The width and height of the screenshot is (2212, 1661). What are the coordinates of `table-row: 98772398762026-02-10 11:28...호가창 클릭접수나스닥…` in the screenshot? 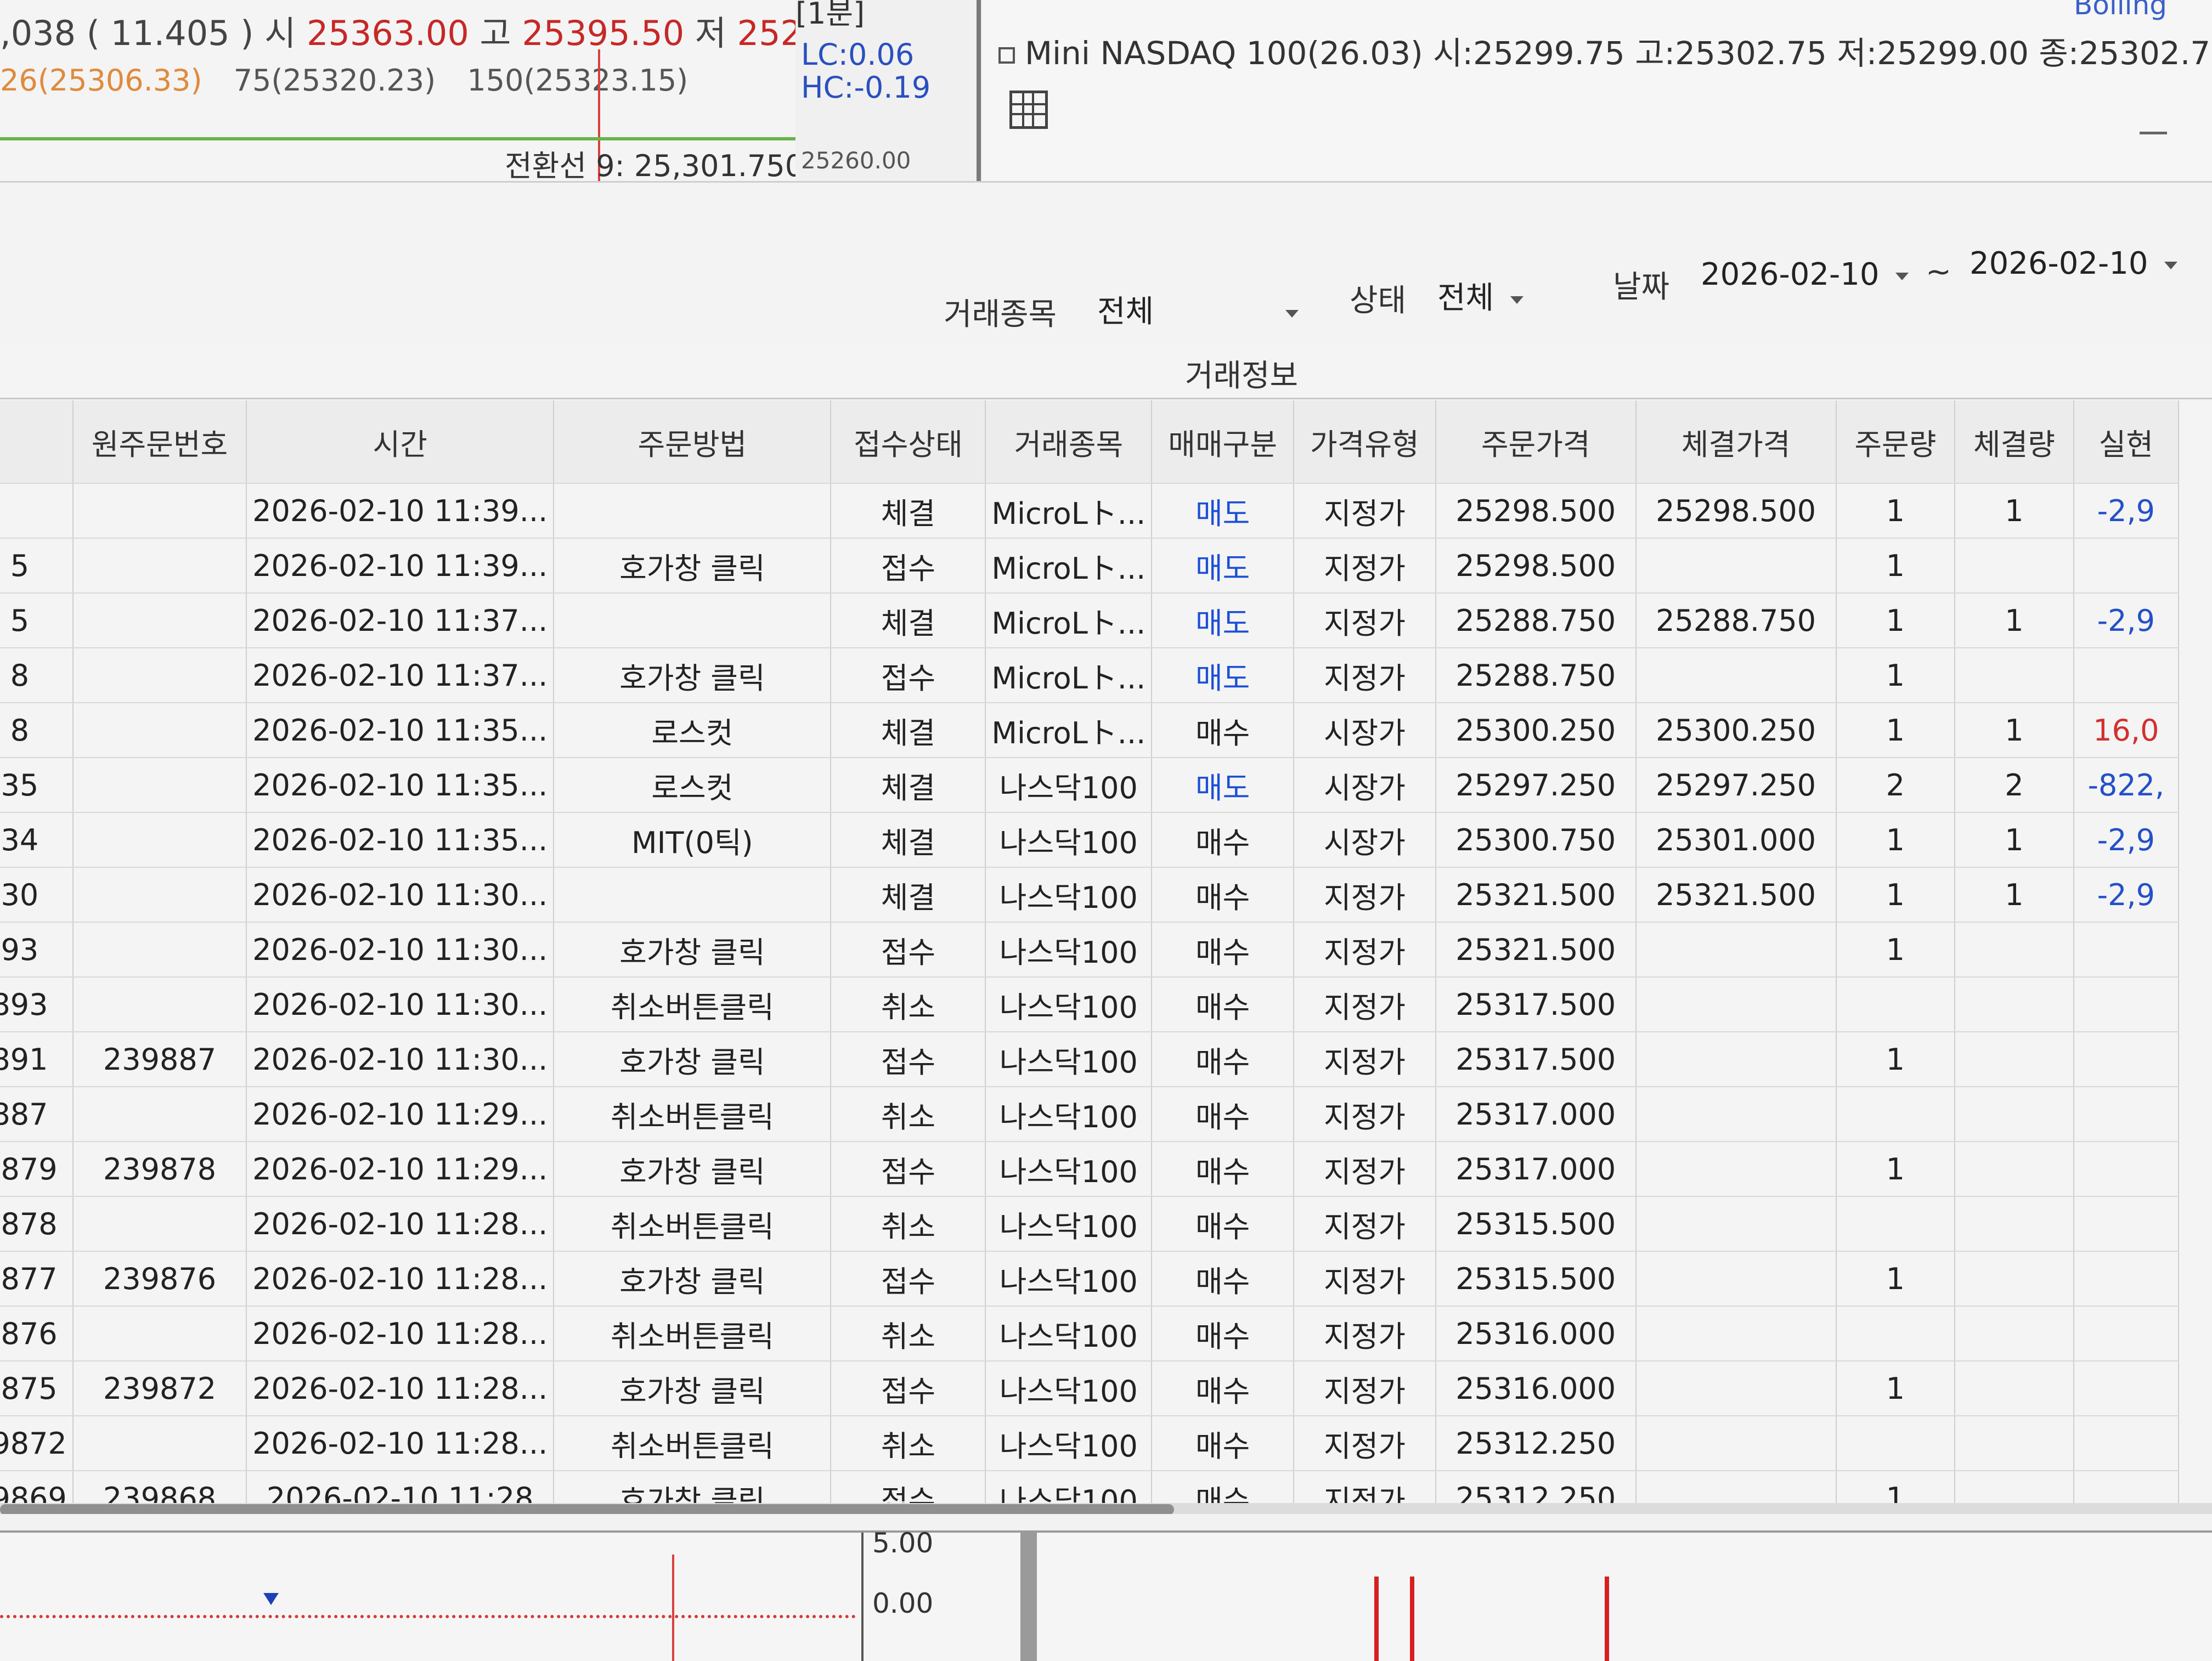 It's located at (1090, 1279).